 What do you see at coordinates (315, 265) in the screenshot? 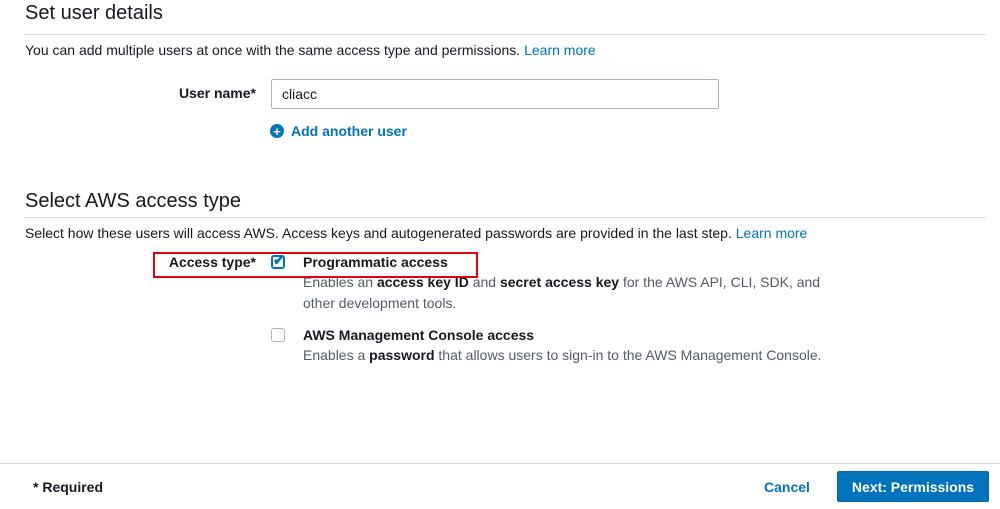
I see `highlight-annotation-box` at bounding box center [315, 265].